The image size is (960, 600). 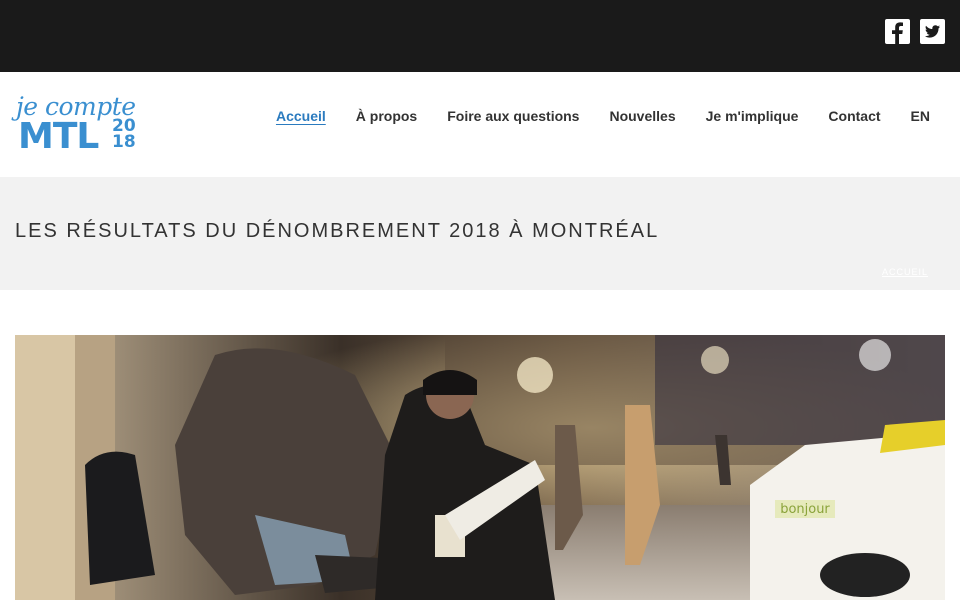 I want to click on facebook-link, so click(x=897, y=31).